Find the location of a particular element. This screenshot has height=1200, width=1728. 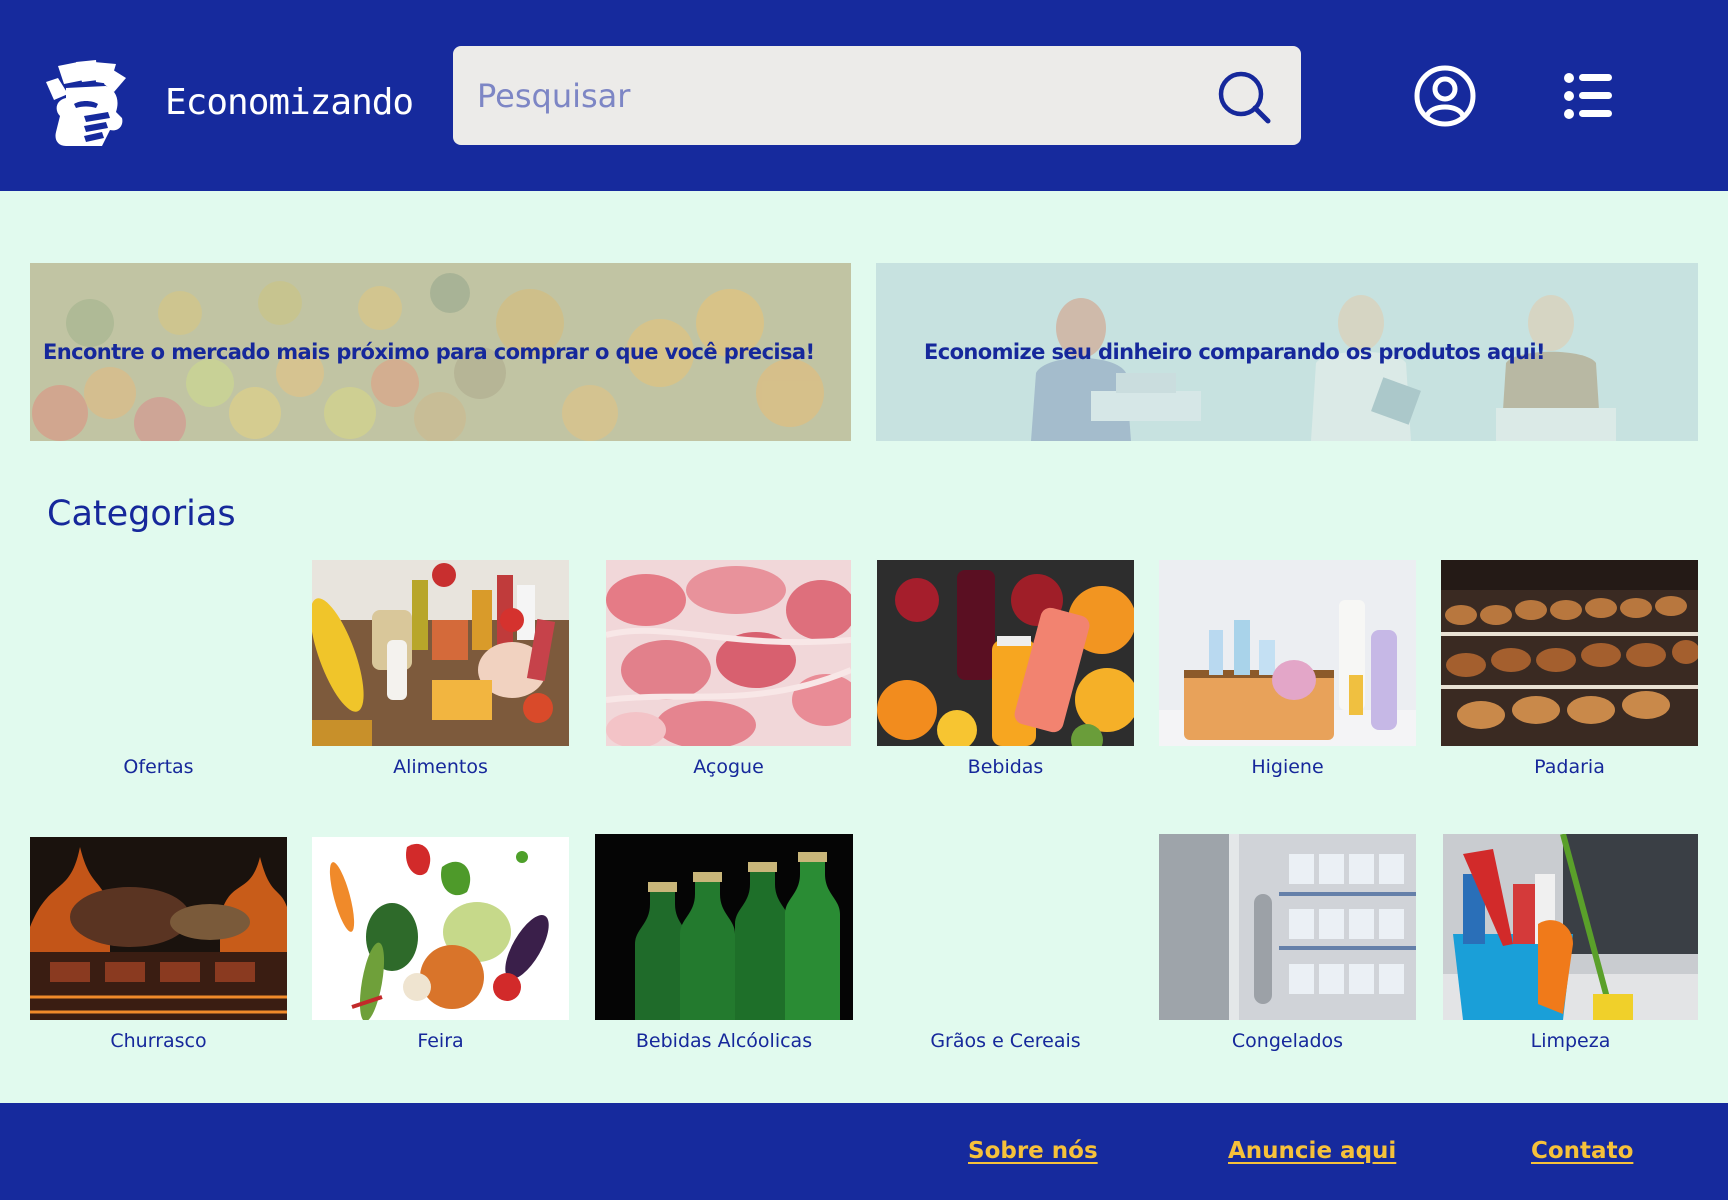

category-graos-cereais: Grãos e Cereais is located at coordinates (1005, 949).